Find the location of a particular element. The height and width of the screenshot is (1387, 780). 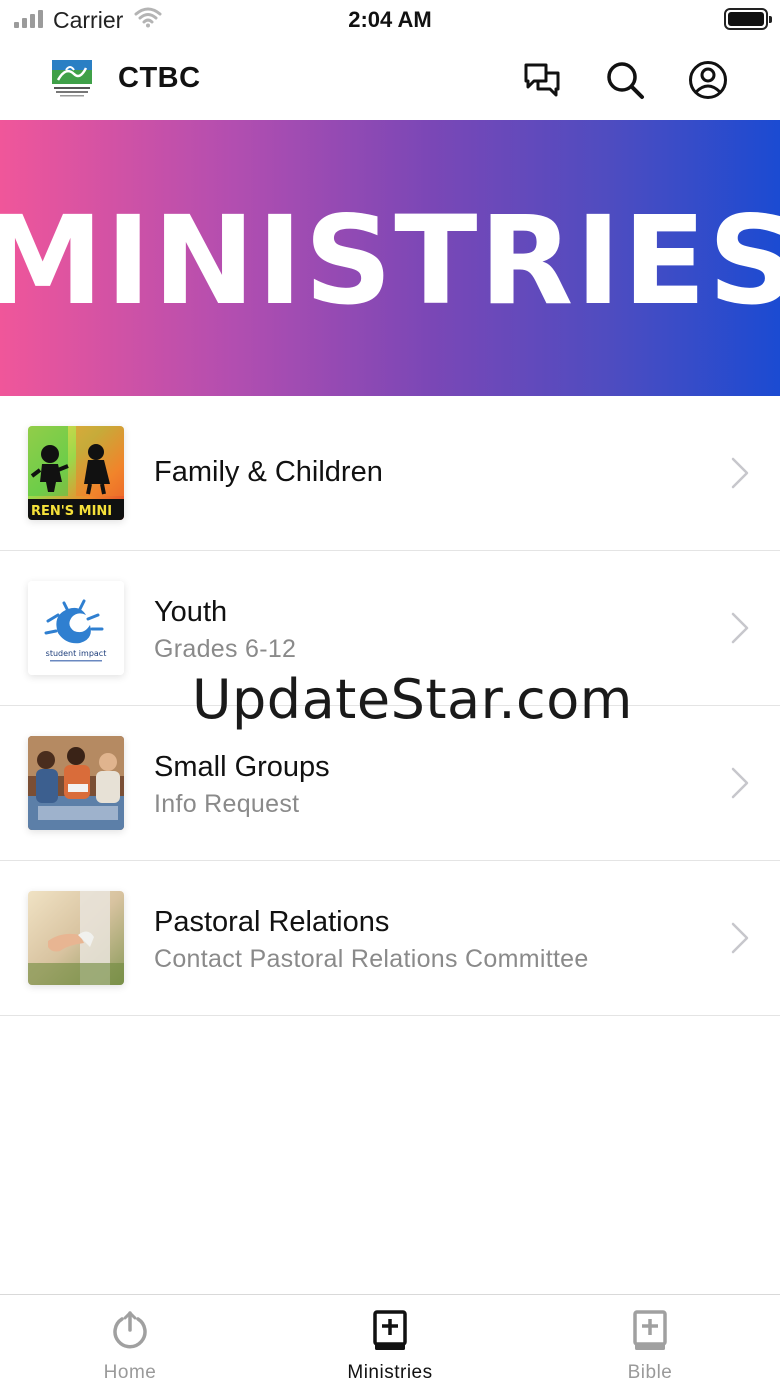

list-item-title: Pastoral Relations is located at coordinates (272, 922).